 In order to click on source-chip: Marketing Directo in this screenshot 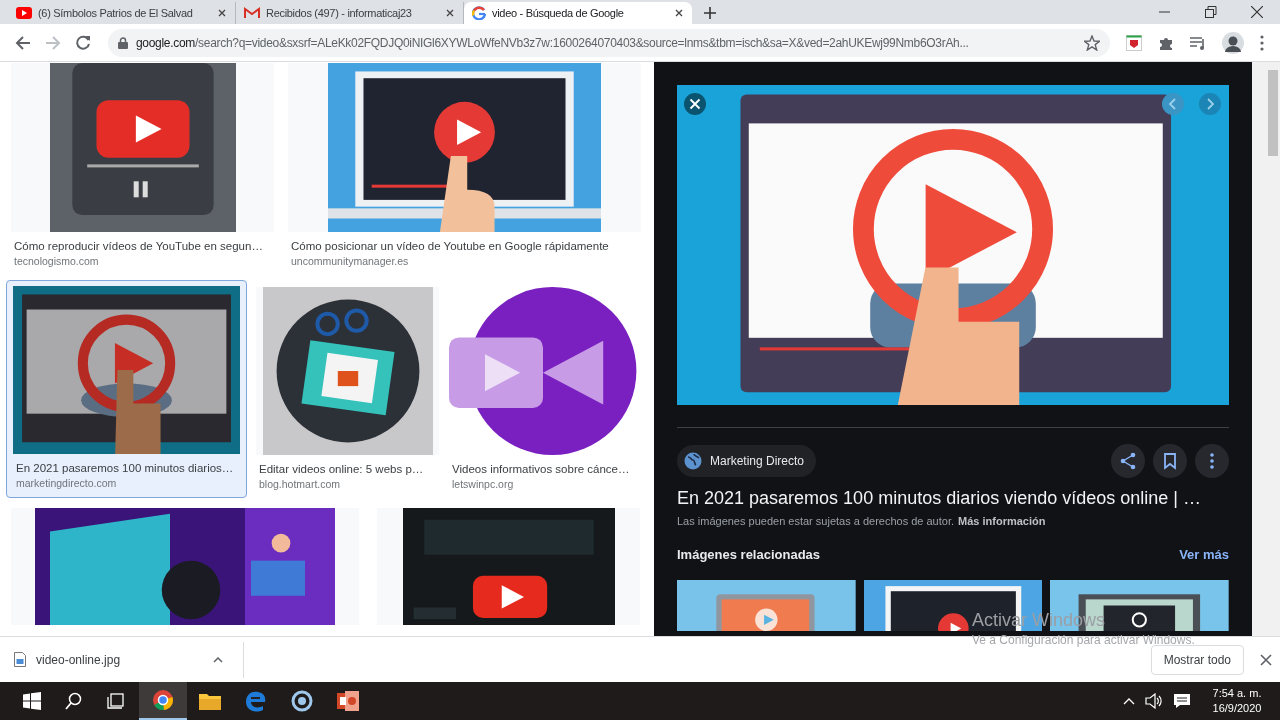, I will do `click(747, 461)`.